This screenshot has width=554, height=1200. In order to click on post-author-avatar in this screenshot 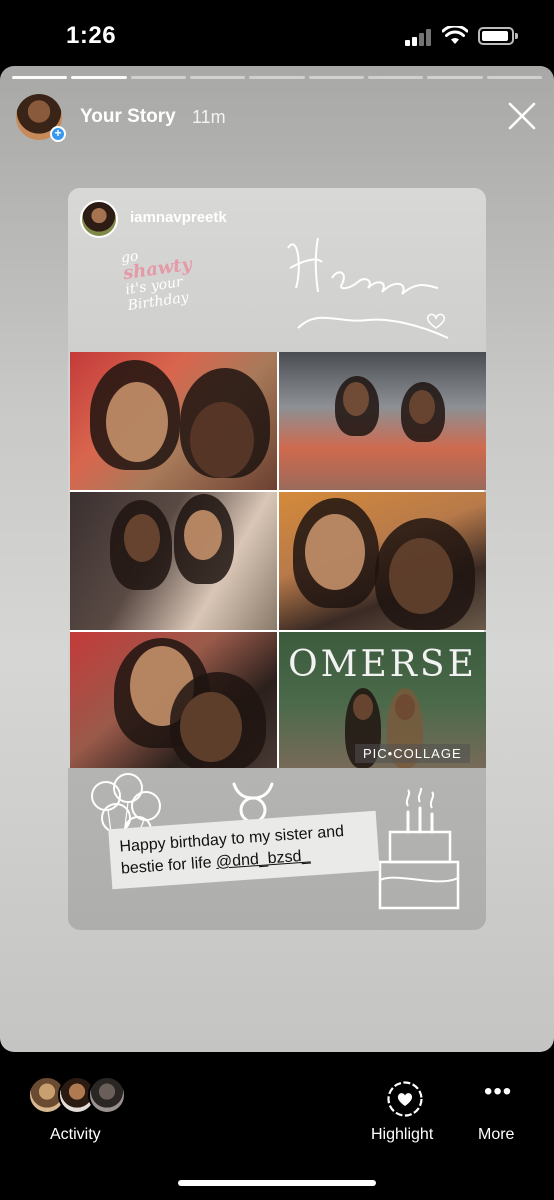, I will do `click(99, 219)`.